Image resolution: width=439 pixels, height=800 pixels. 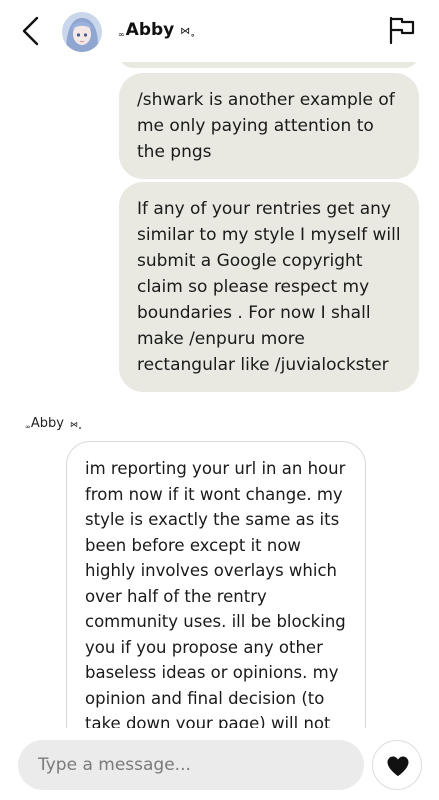 What do you see at coordinates (150, 30) in the screenshot?
I see `contact-name-text: Abby` at bounding box center [150, 30].